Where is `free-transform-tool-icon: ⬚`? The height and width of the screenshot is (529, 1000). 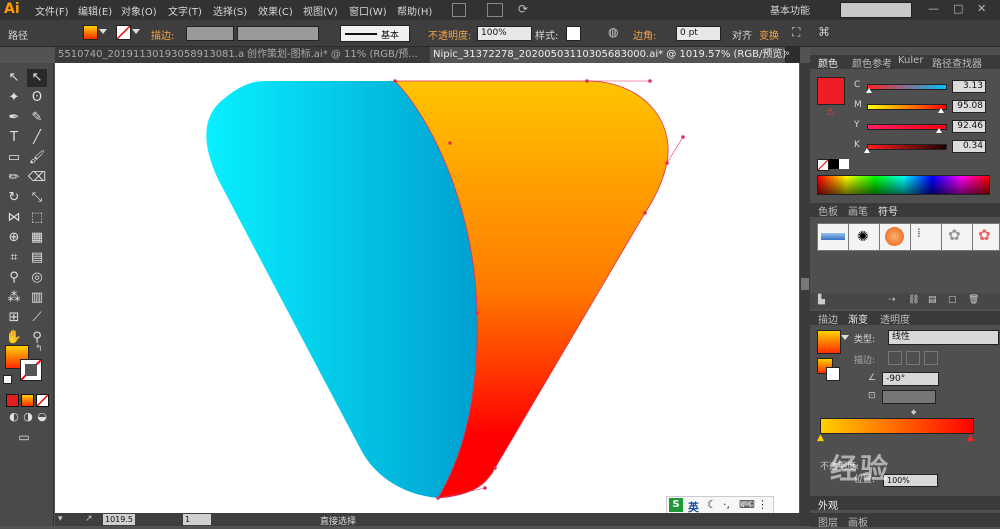
free-transform-tool-icon: ⬚ is located at coordinates (37, 218).